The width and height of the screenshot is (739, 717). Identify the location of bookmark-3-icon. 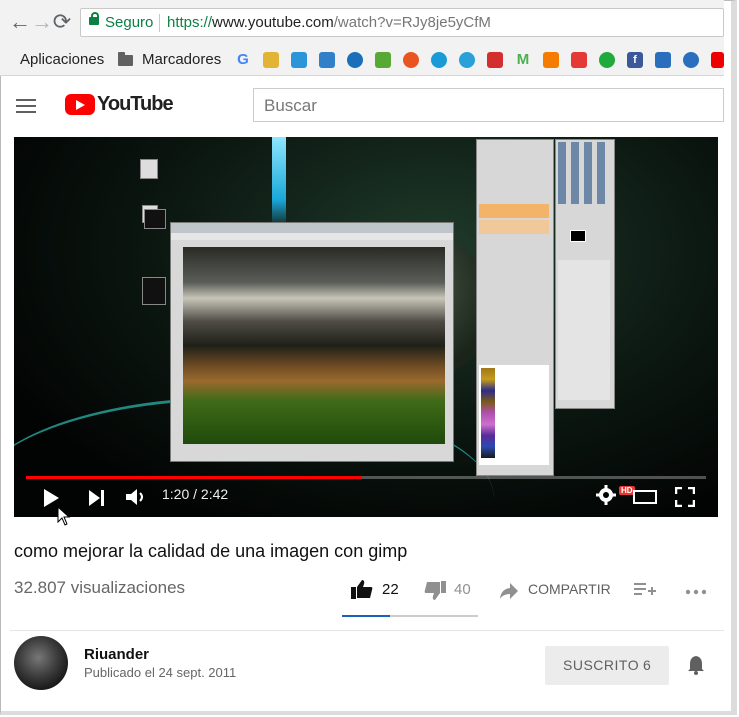
(299, 60).